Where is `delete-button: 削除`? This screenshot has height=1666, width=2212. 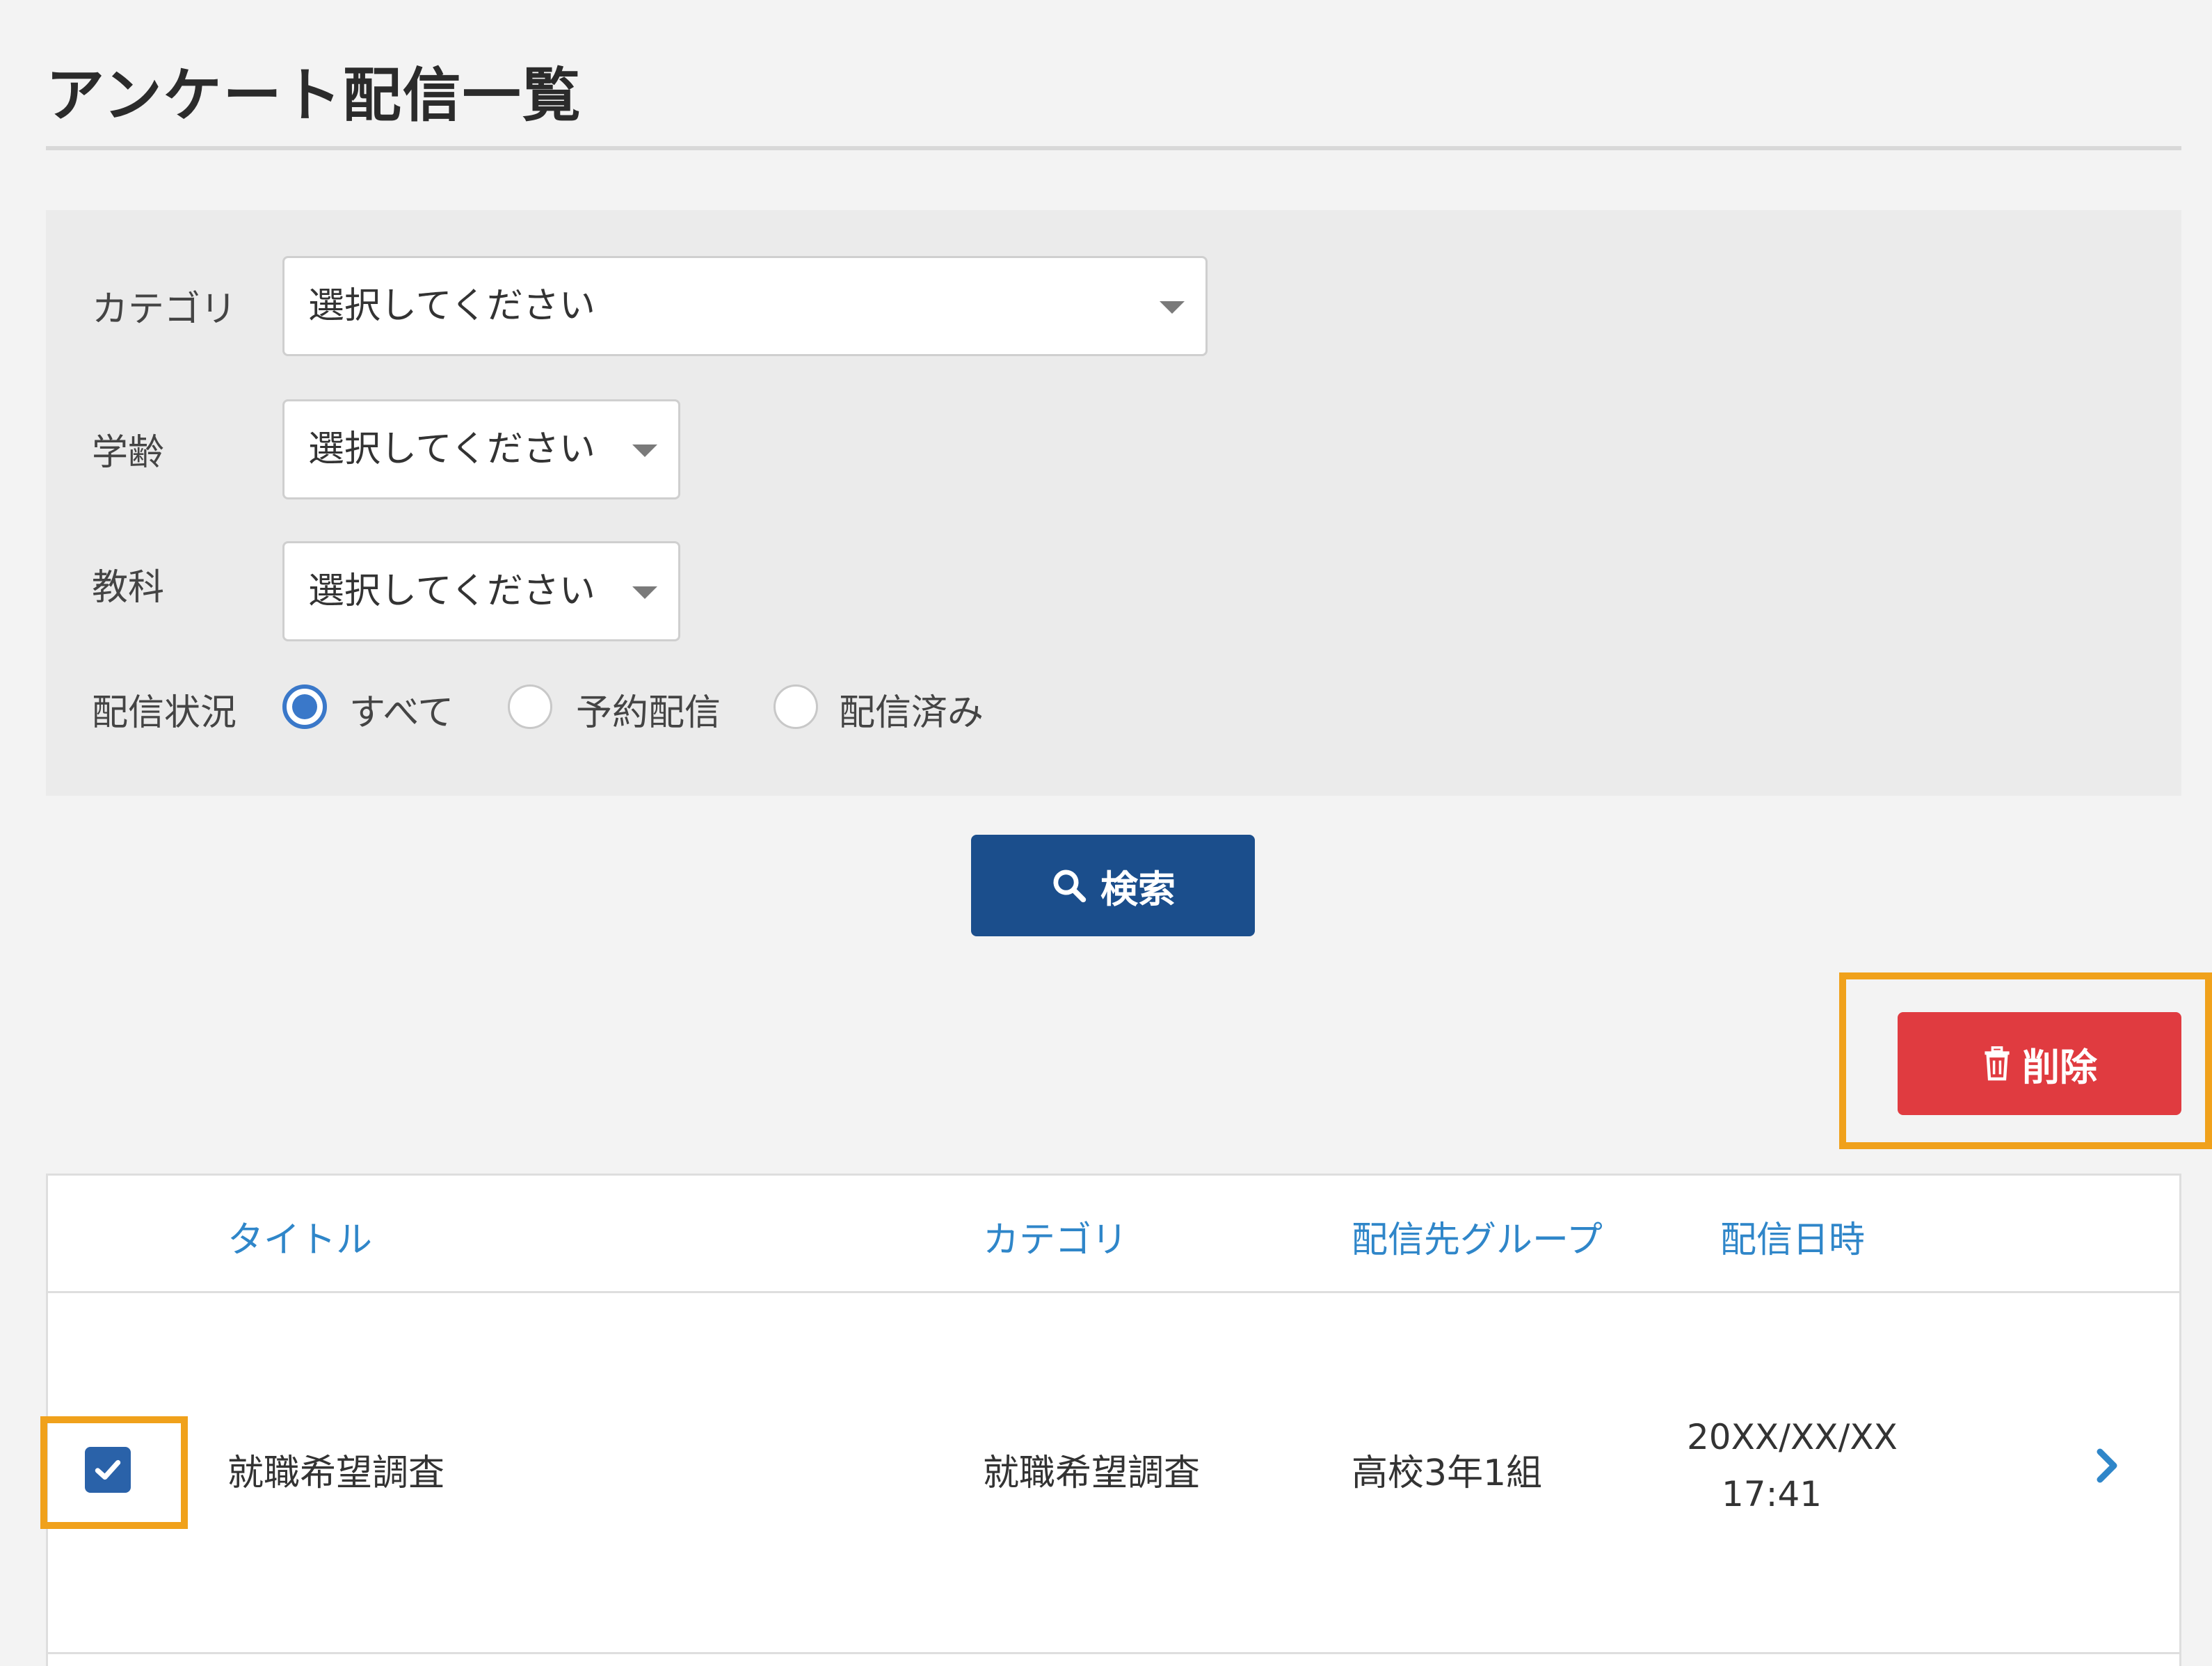 delete-button: 削除 is located at coordinates (2039, 1063).